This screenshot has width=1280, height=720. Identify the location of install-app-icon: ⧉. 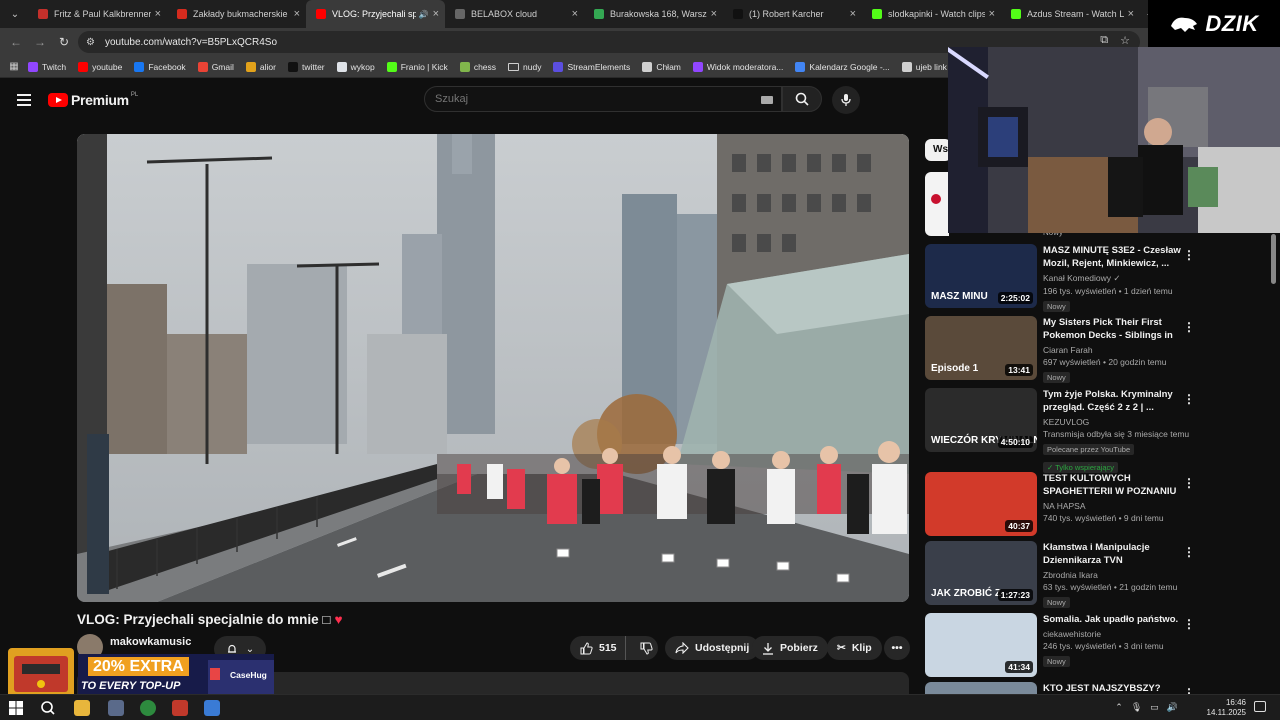
(1104, 40).